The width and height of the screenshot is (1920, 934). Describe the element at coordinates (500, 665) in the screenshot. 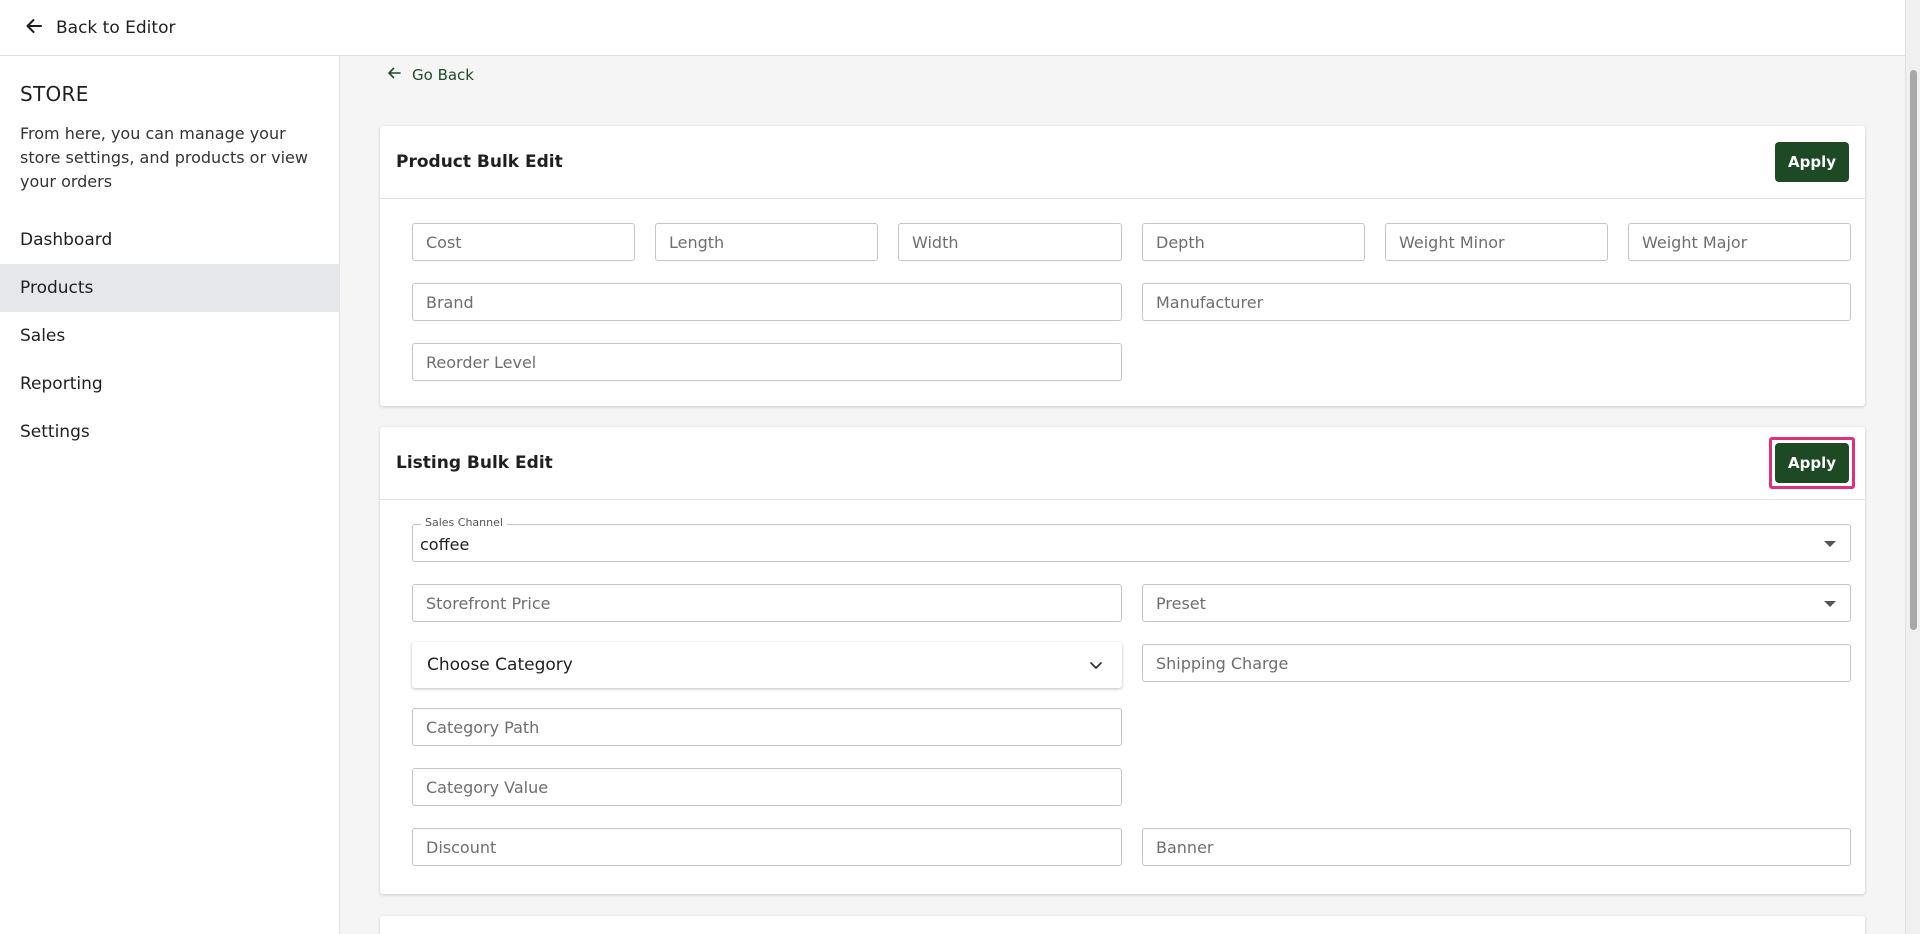

I see `choose-category-label: Choose Category` at that location.